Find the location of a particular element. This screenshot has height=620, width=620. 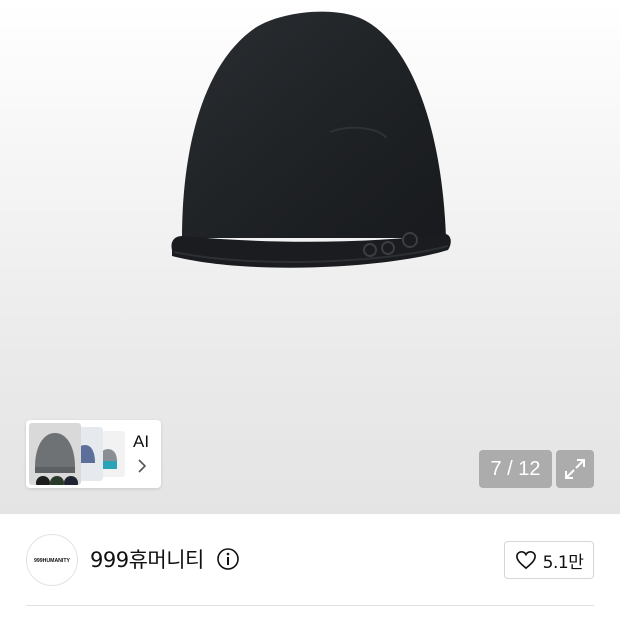

shop-info-row: 999HUMANITY 999휴머니티 5.1만 is located at coordinates (310, 560).